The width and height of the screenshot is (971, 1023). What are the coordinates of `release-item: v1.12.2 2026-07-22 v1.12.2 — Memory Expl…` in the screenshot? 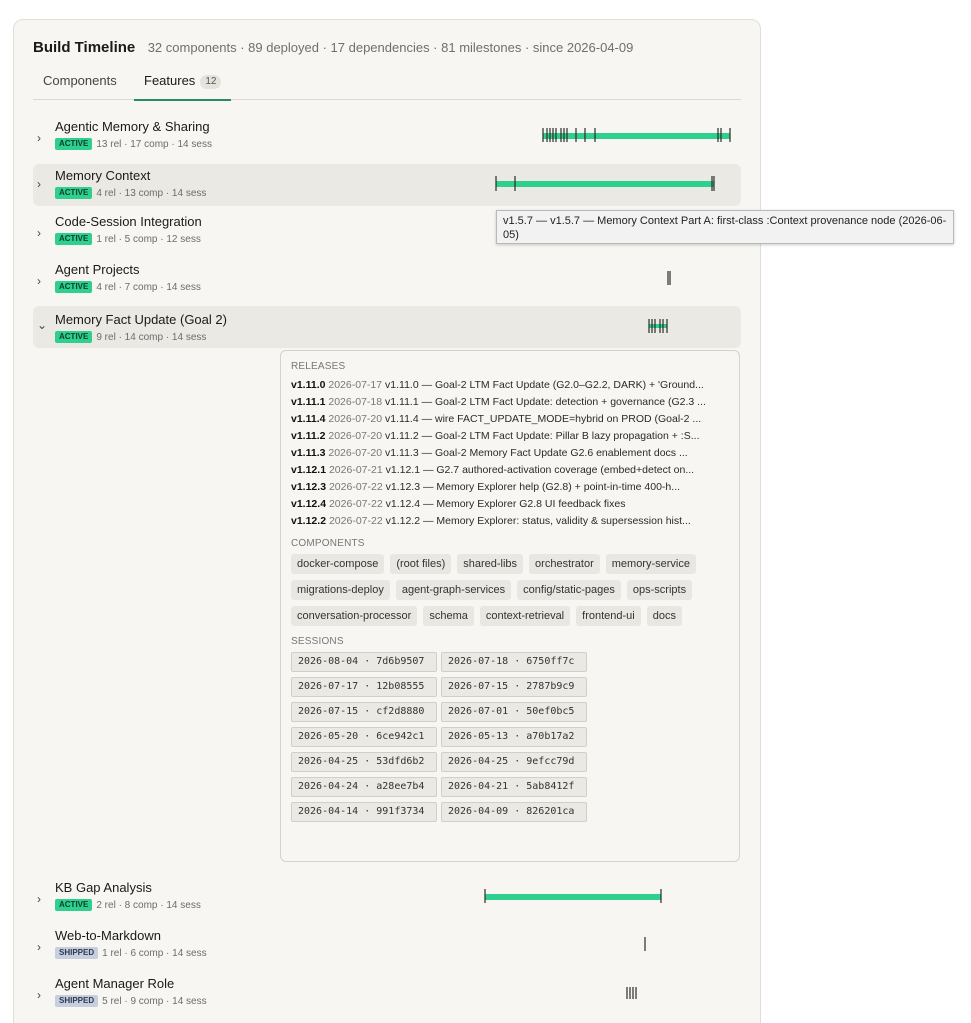 It's located at (511, 521).